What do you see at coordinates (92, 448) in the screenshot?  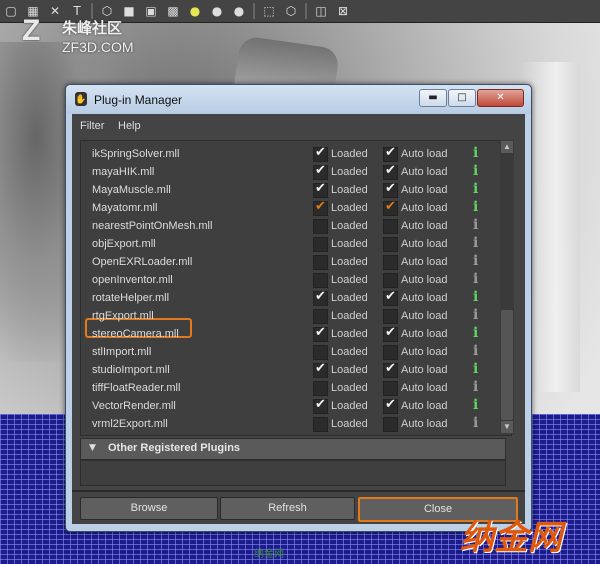 I see `collapse-triangle-icon: ▼` at bounding box center [92, 448].